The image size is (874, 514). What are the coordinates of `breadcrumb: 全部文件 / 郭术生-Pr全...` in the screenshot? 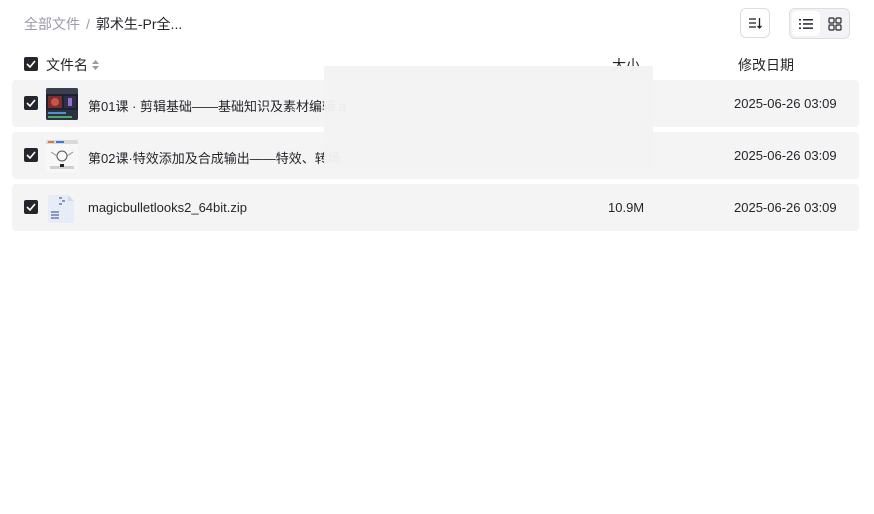 It's located at (103, 24).